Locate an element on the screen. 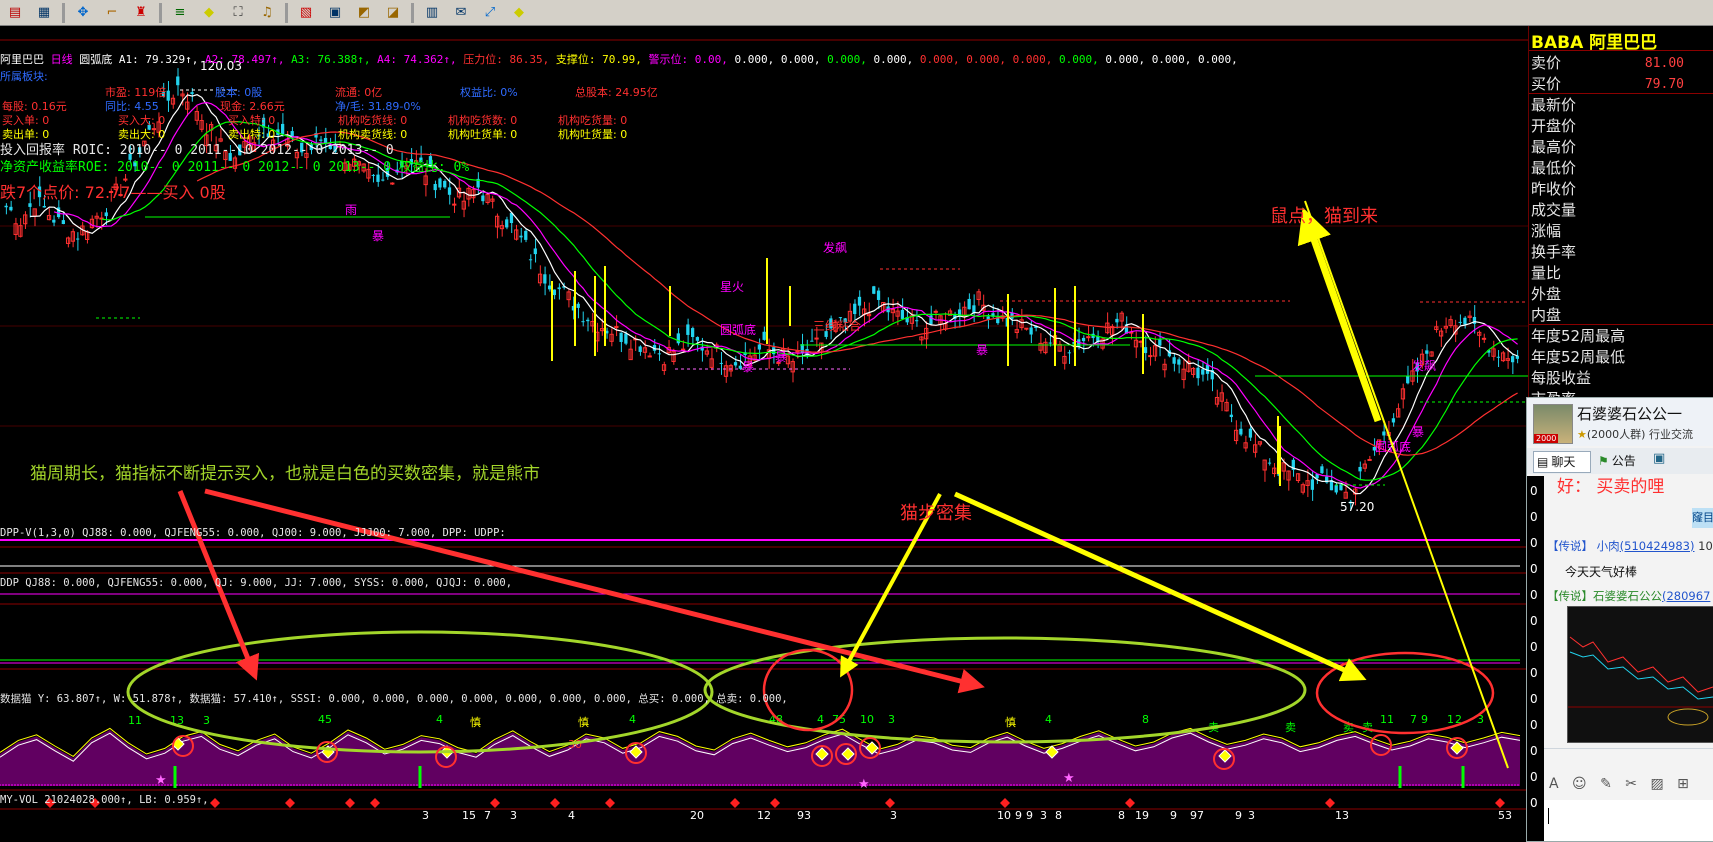 This screenshot has width=1713, height=842. picture-icon: ▨ is located at coordinates (1656, 784).